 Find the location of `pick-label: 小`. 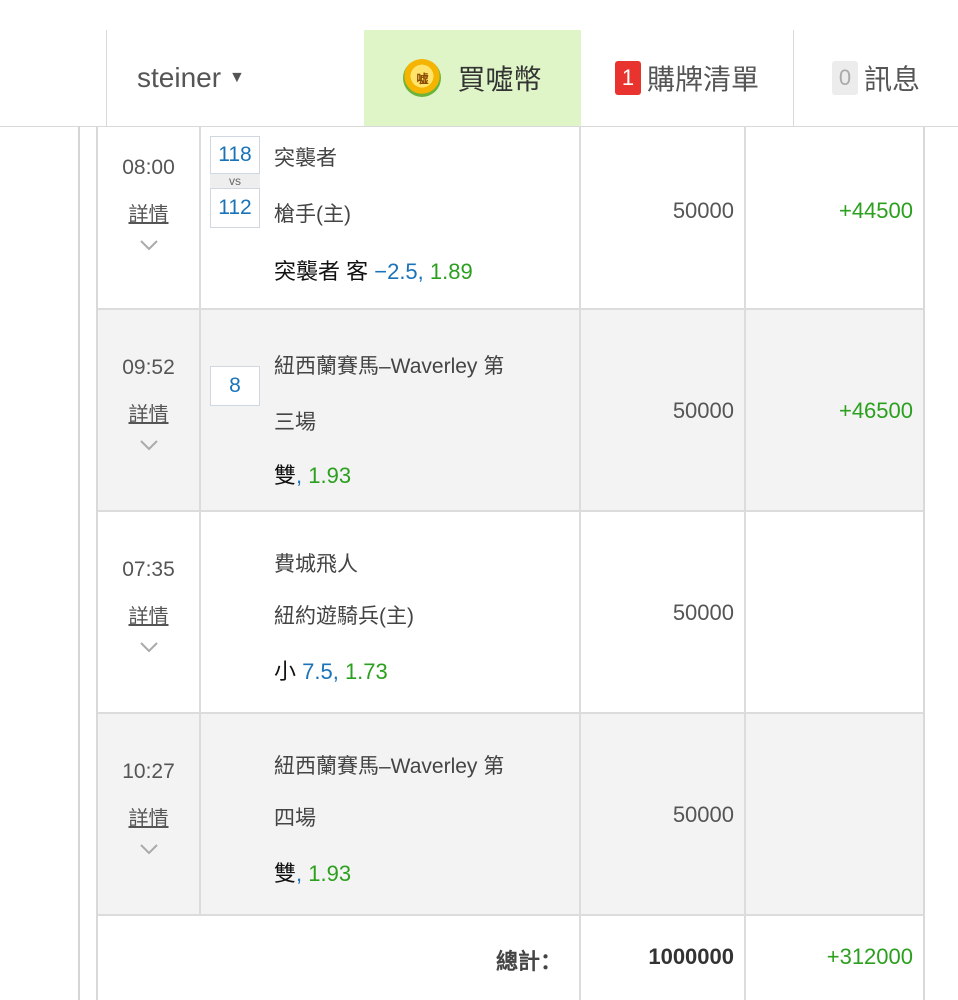

pick-label: 小 is located at coordinates (288, 671).